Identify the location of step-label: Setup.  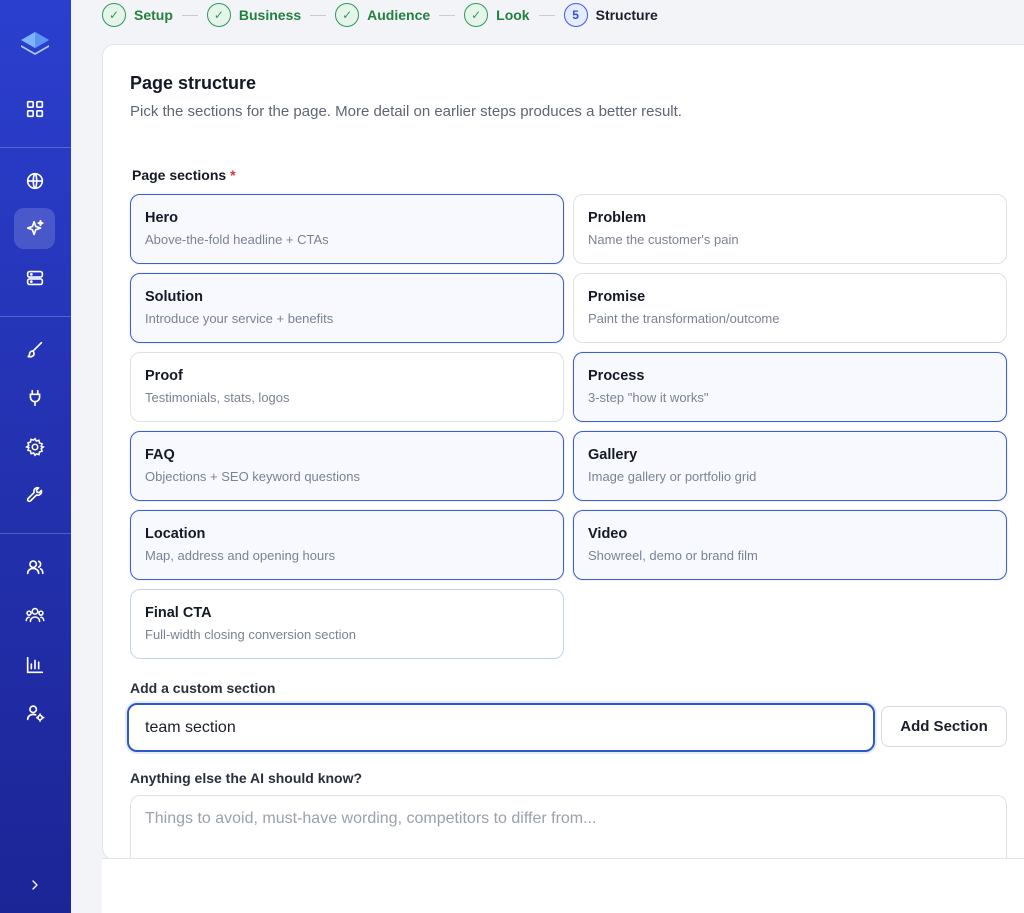
(153, 15).